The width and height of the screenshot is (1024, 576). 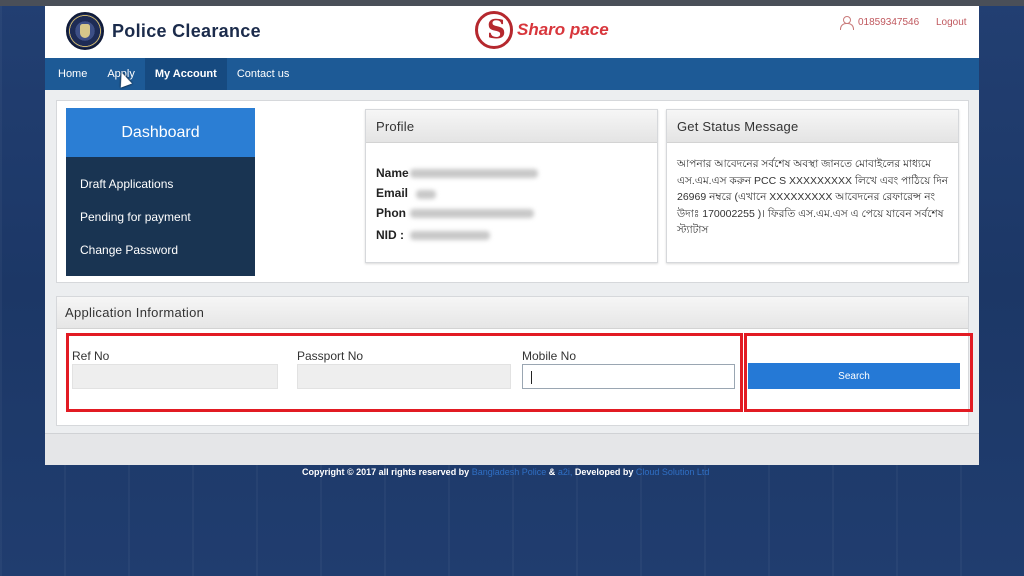 What do you see at coordinates (847, 23) in the screenshot?
I see `user-icon` at bounding box center [847, 23].